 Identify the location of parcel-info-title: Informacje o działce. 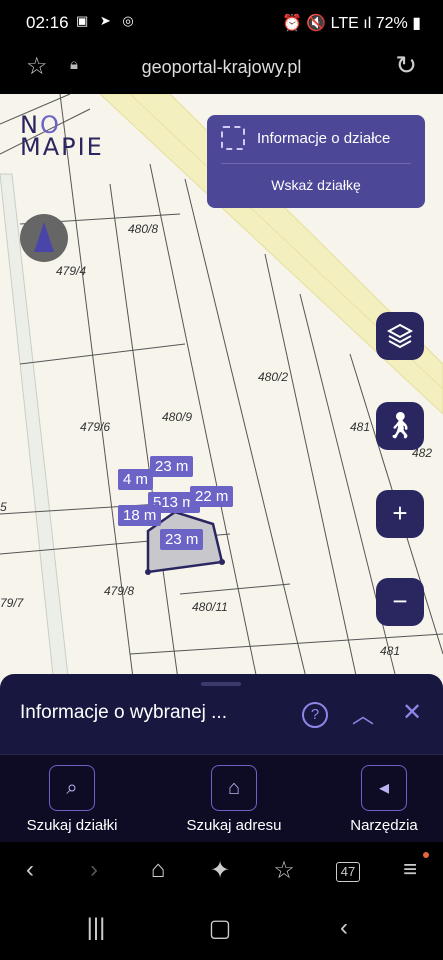
(324, 138).